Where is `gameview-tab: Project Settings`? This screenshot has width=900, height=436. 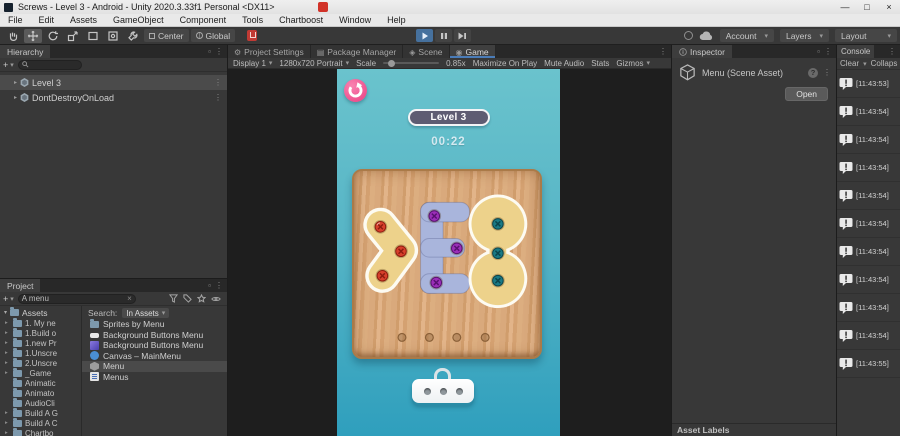 gameview-tab: Project Settings is located at coordinates (269, 51).